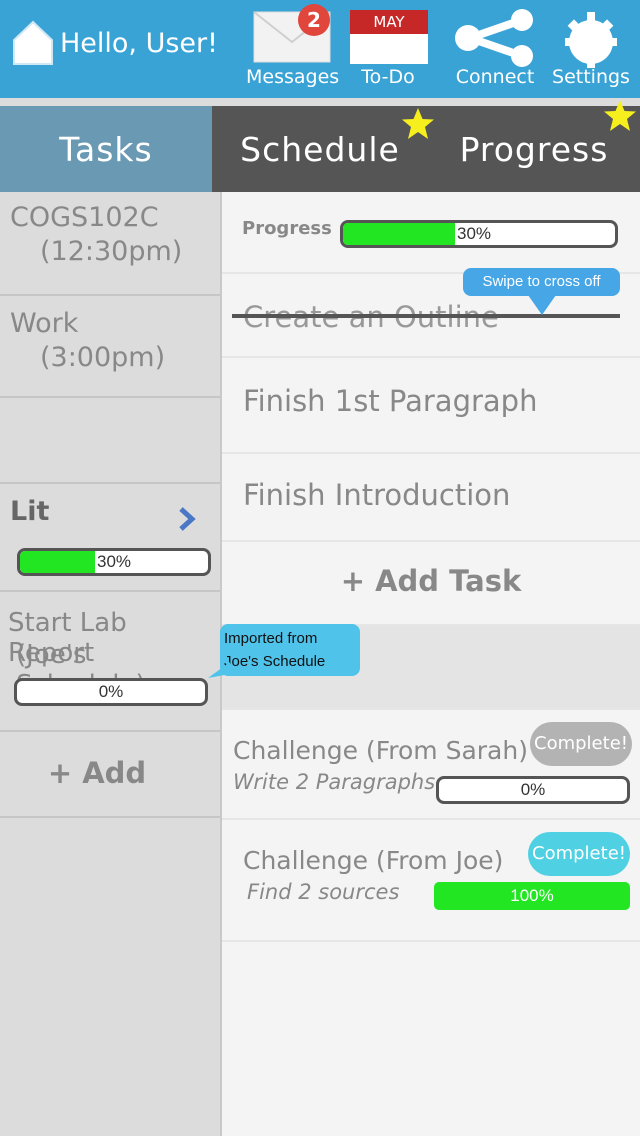 This screenshot has width=640, height=1136. I want to click on task-row: Finish 1st Paragraph, so click(431, 406).